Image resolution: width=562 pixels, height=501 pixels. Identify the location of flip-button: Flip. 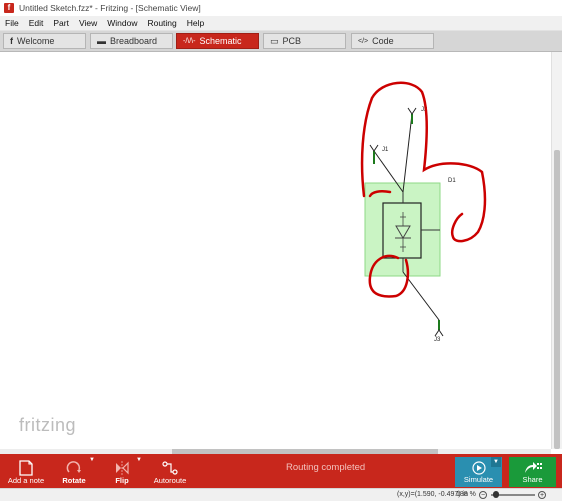
(122, 471).